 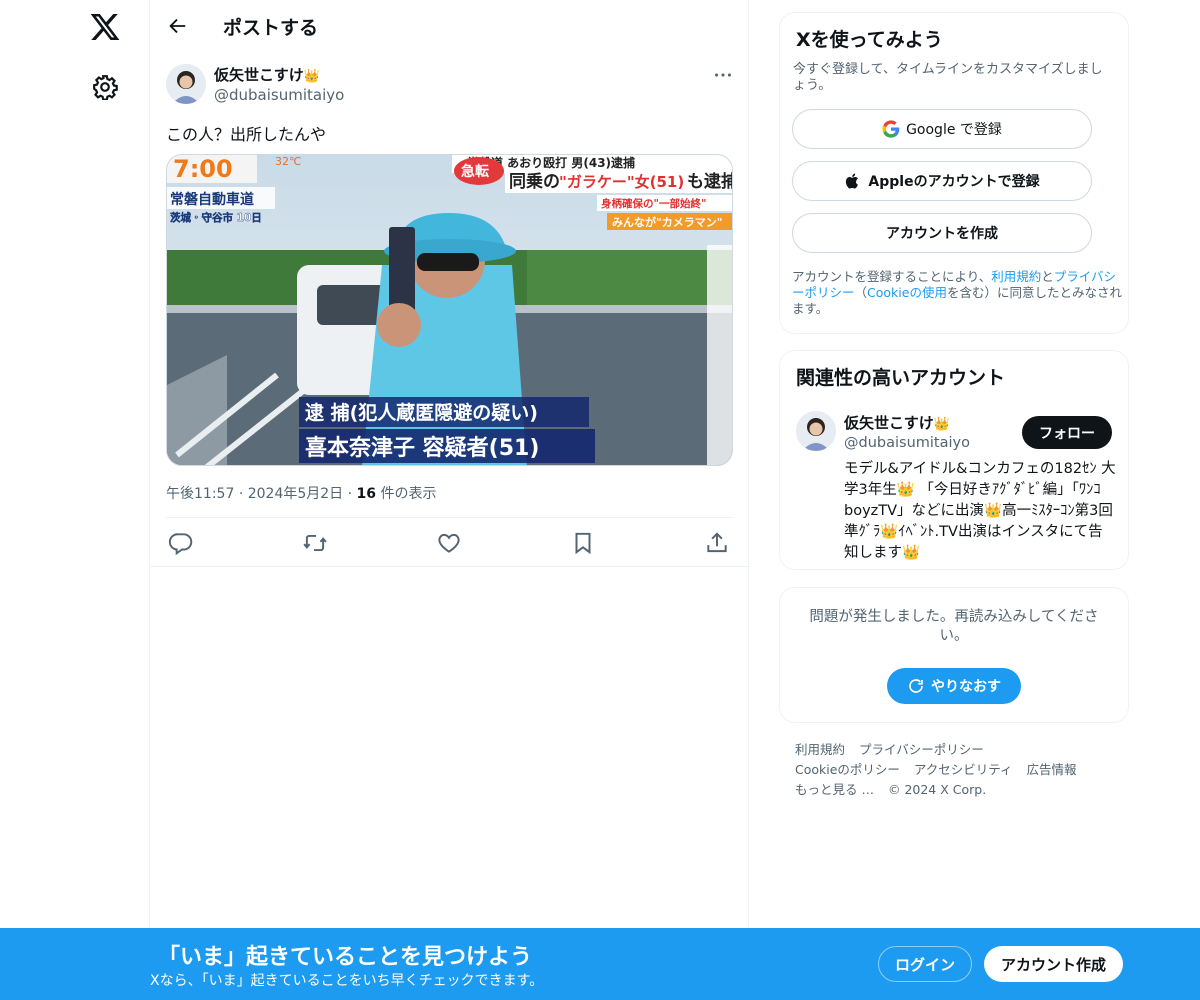 What do you see at coordinates (271, 28) in the screenshot?
I see `page-title: ポストする` at bounding box center [271, 28].